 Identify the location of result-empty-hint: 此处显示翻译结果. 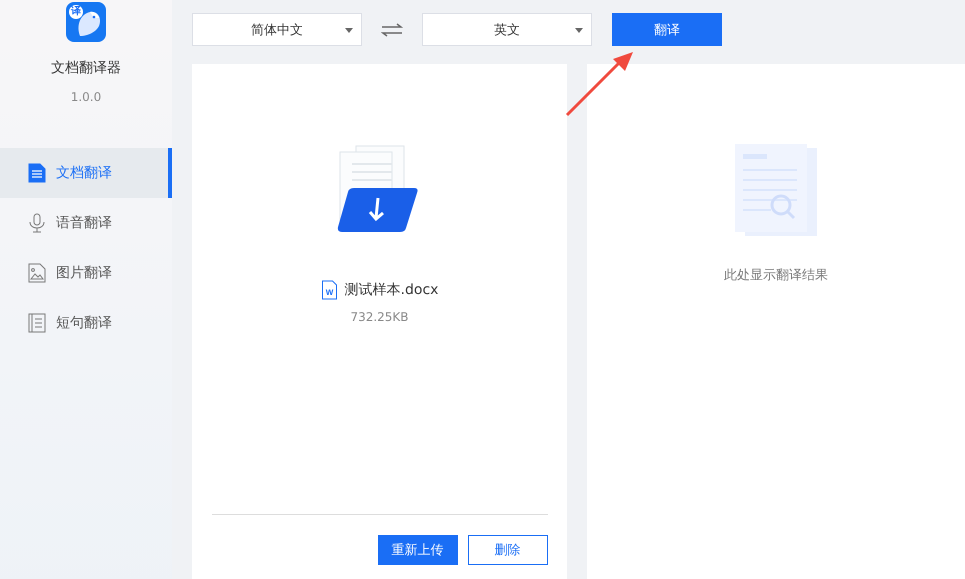
(776, 275).